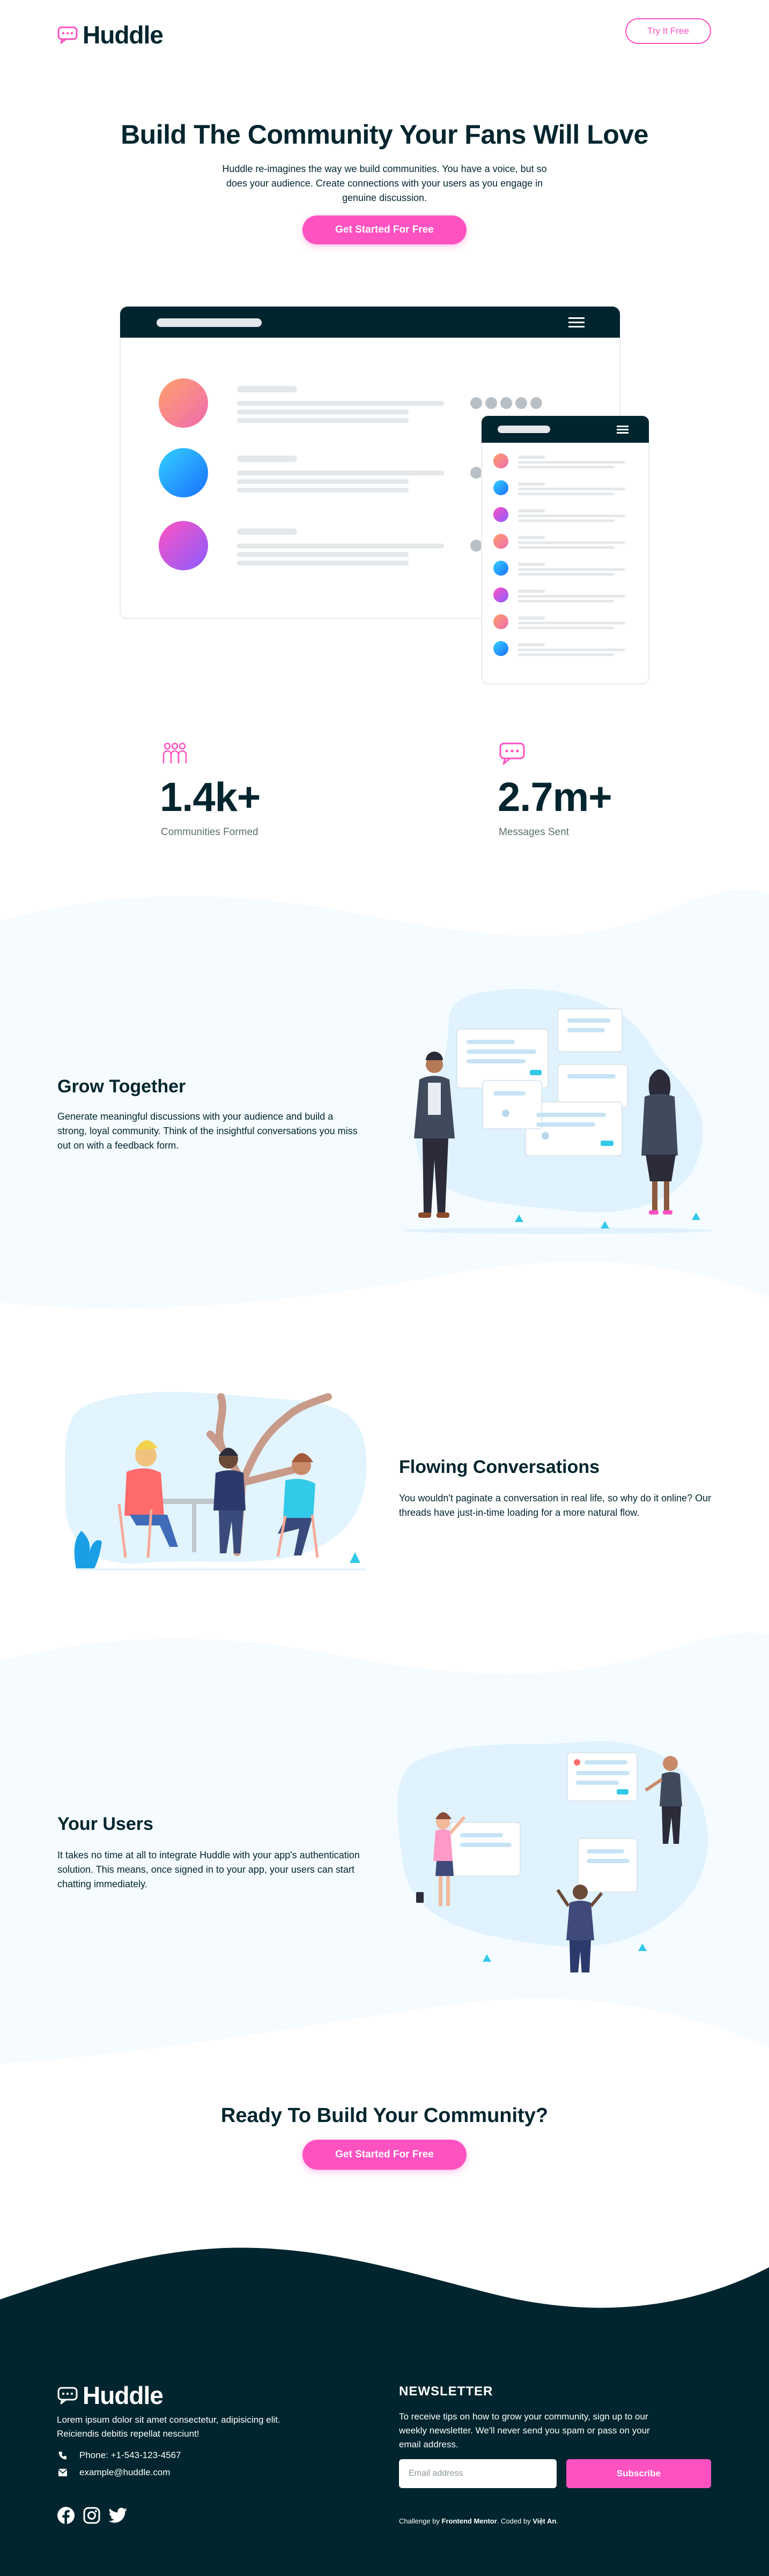 The width and height of the screenshot is (769, 2576). Describe the element at coordinates (668, 31) in the screenshot. I see `try-it-free-button: Try It Free` at that location.